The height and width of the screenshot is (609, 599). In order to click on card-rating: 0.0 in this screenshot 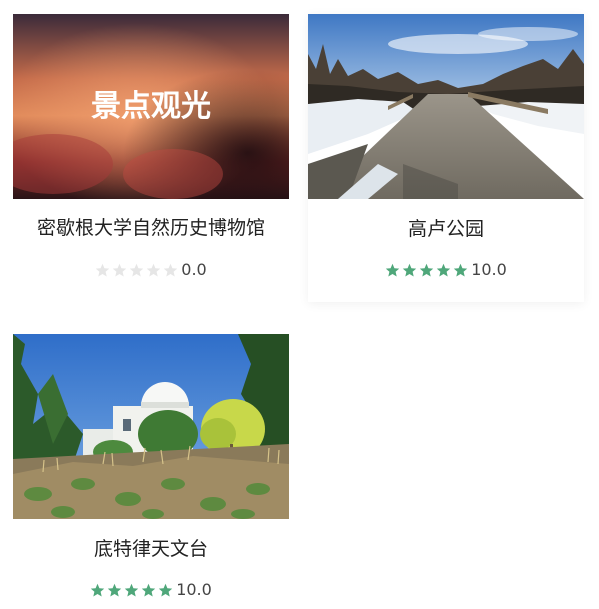, I will do `click(151, 269)`.